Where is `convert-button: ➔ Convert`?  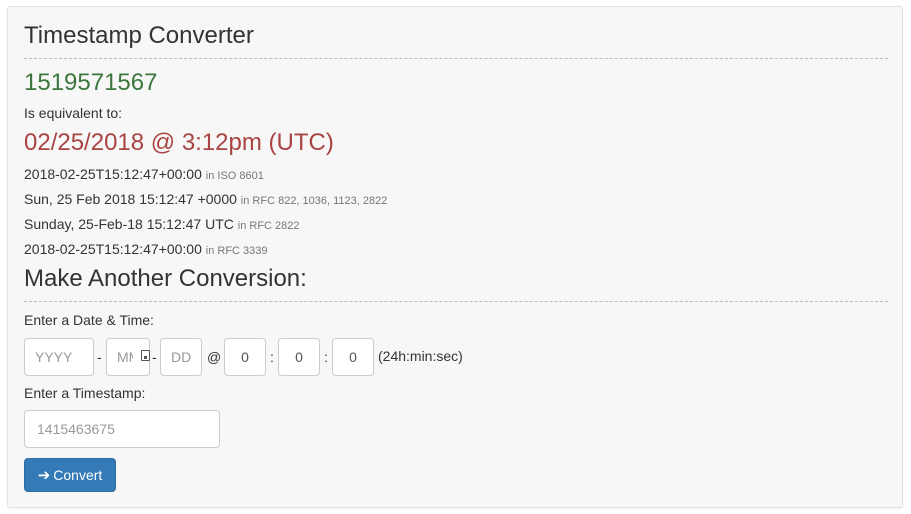 convert-button: ➔ Convert is located at coordinates (70, 475).